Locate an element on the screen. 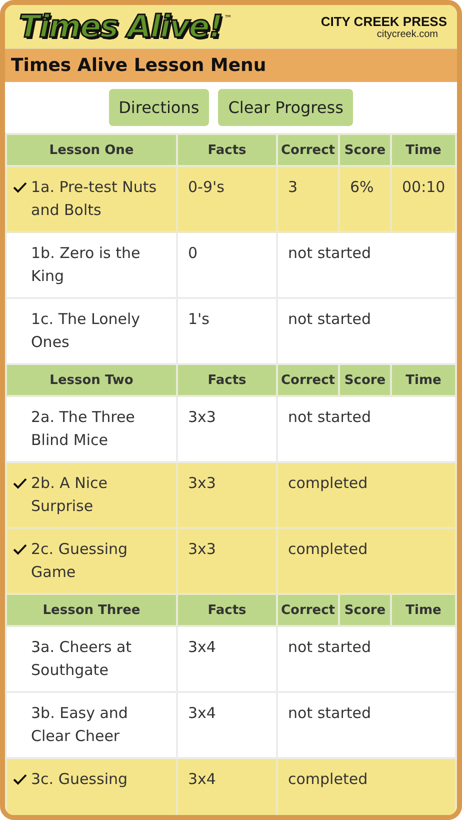 This screenshot has width=462, height=820. directions-button: Directions is located at coordinates (159, 107).